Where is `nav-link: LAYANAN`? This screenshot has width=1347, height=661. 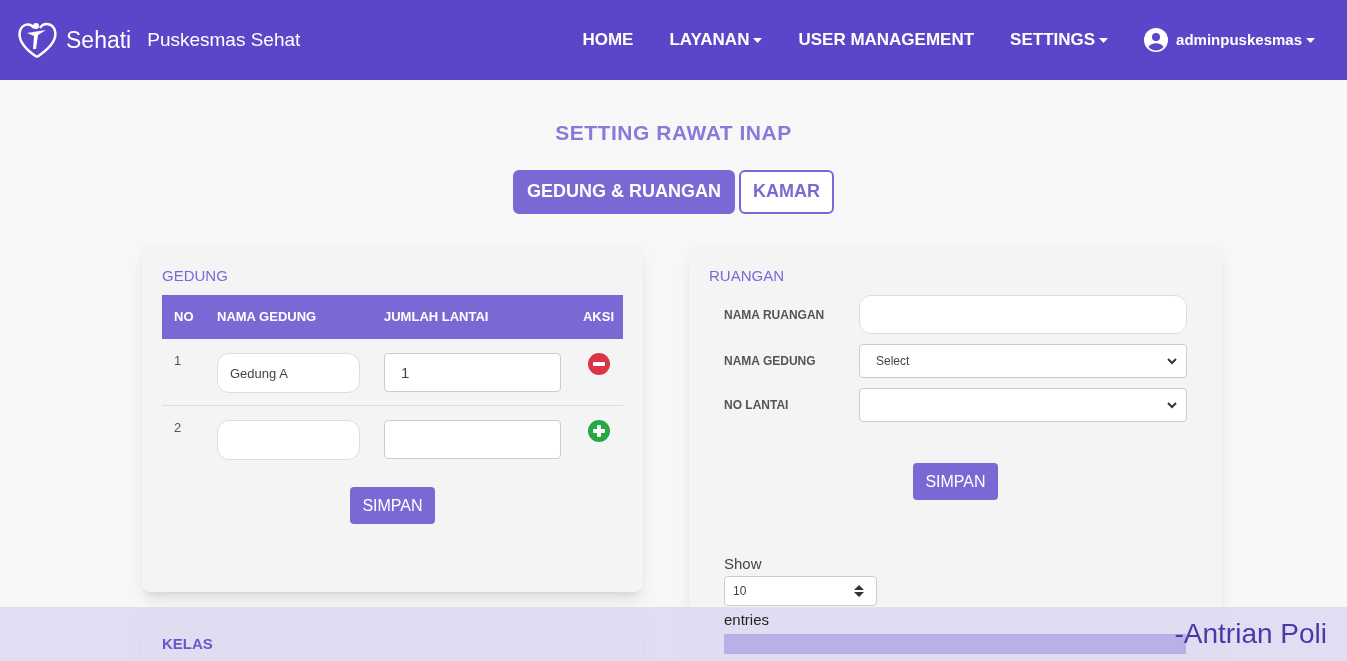
nav-link: LAYANAN is located at coordinates (716, 40).